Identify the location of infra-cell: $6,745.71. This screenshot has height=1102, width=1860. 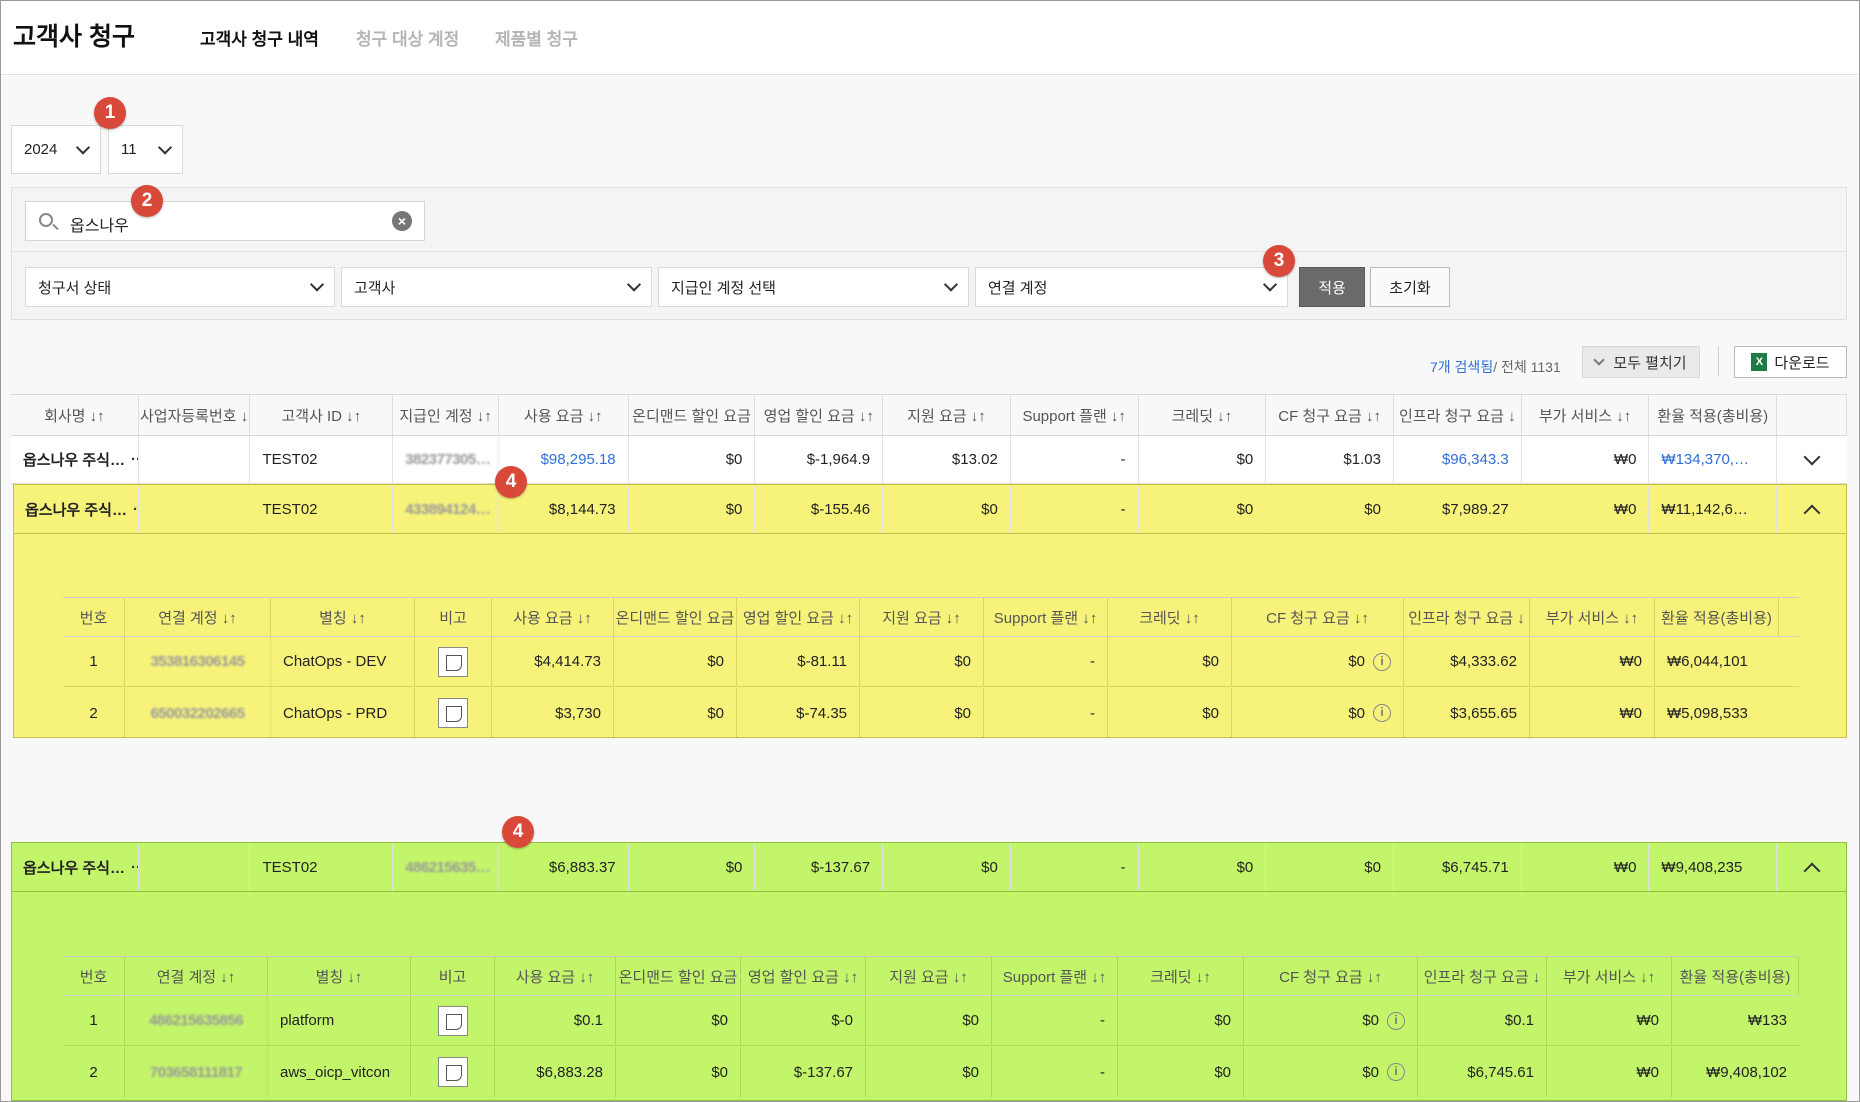
(1458, 867).